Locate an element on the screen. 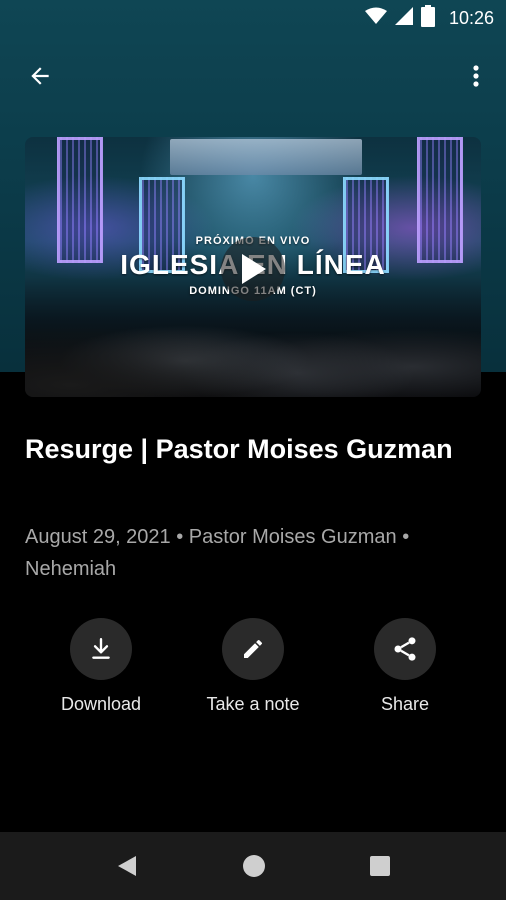  back-button is located at coordinates (40, 76).